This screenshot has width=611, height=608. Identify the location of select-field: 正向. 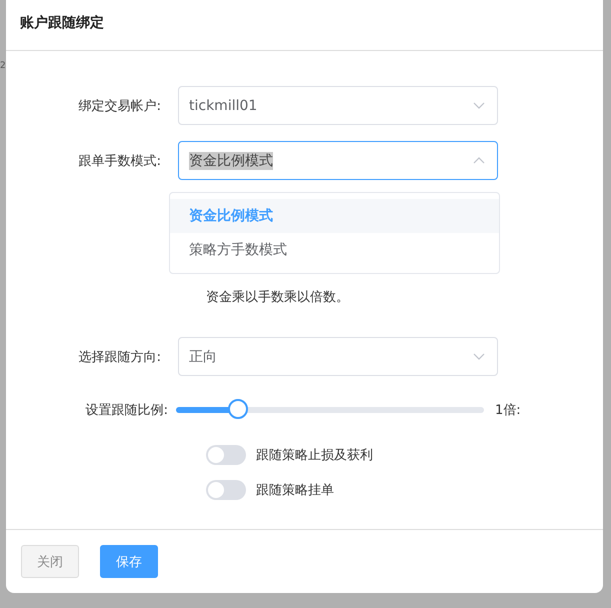
(338, 356).